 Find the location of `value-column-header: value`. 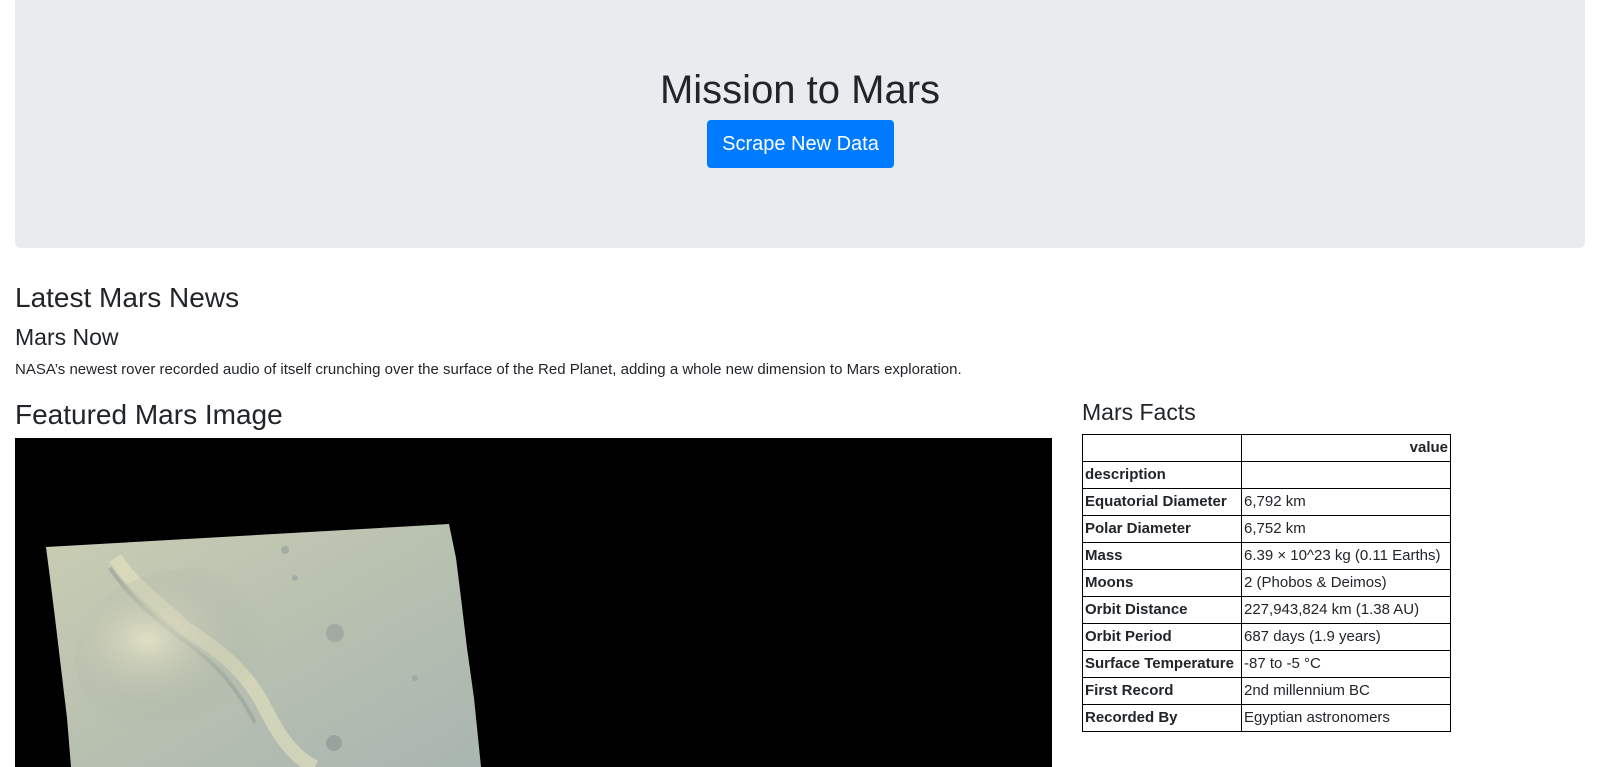

value-column-header: value is located at coordinates (1346, 448).